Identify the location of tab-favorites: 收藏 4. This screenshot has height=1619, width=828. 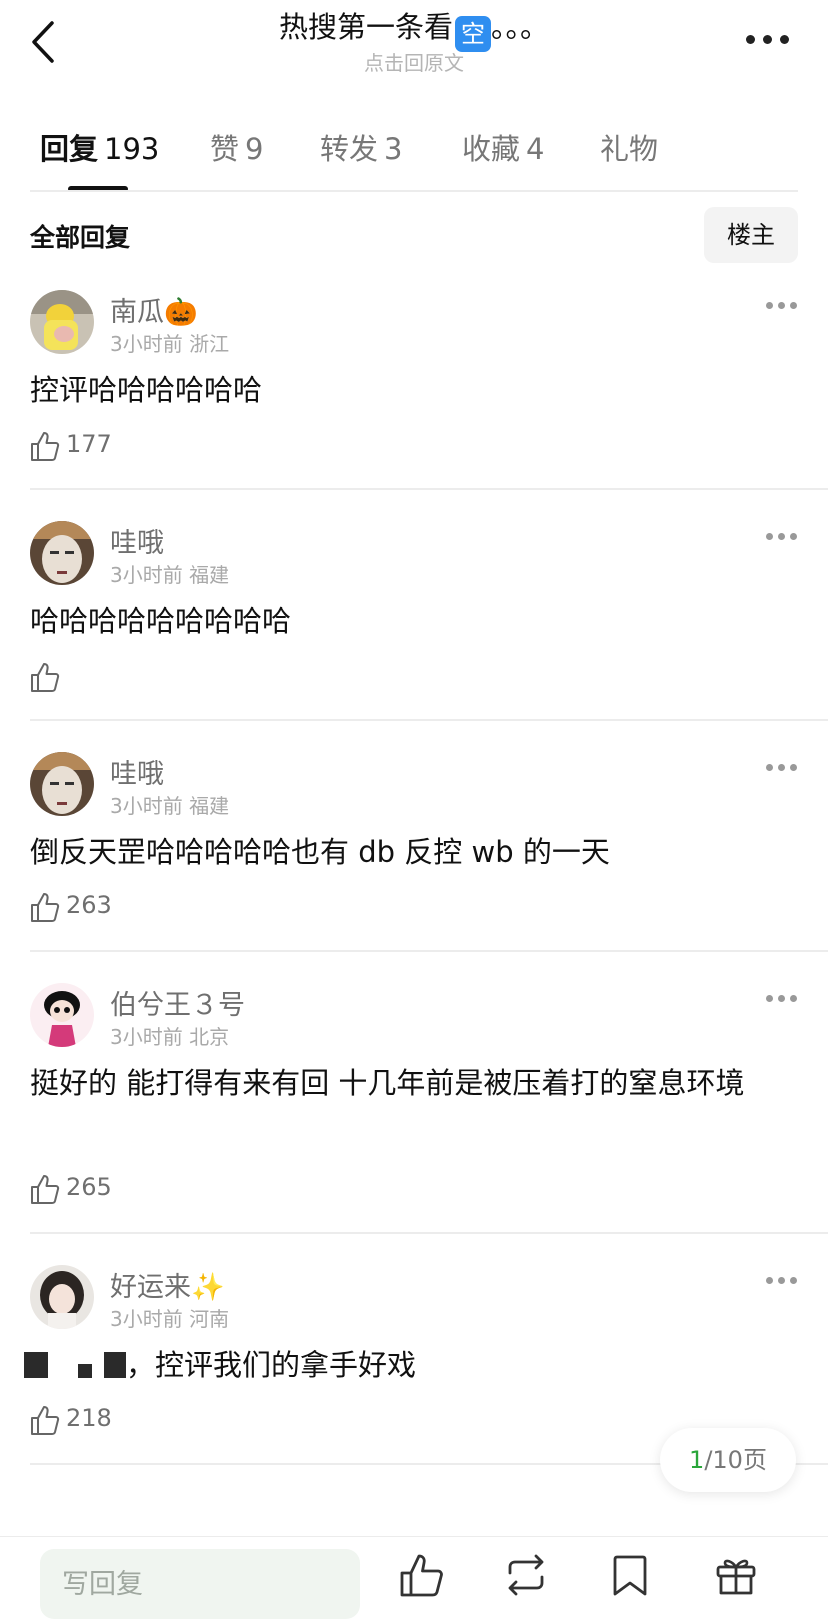
(503, 147).